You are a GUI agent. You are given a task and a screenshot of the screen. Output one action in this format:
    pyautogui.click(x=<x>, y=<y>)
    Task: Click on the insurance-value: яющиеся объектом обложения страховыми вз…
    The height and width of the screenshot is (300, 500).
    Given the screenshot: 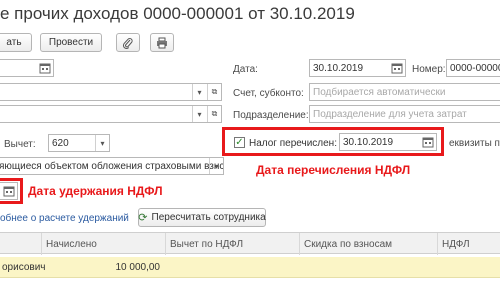 What is the action you would take?
    pyautogui.click(x=111, y=166)
    